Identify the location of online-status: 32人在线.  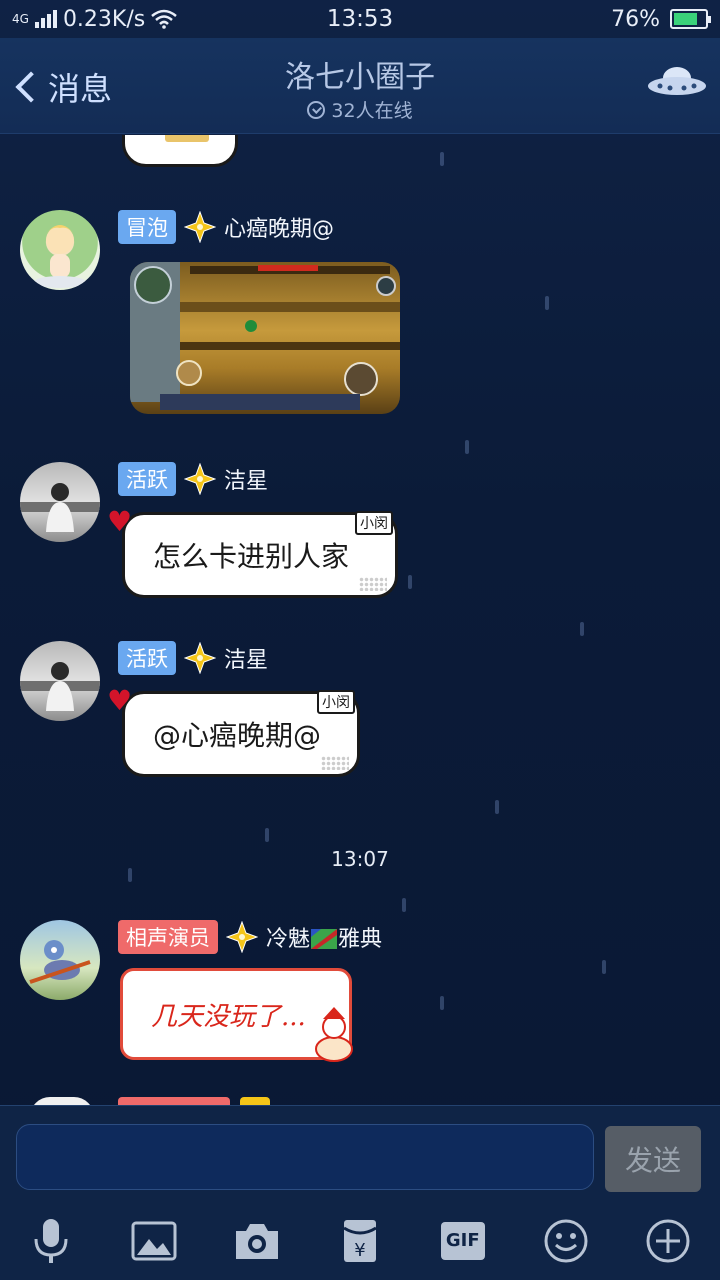
(360, 109).